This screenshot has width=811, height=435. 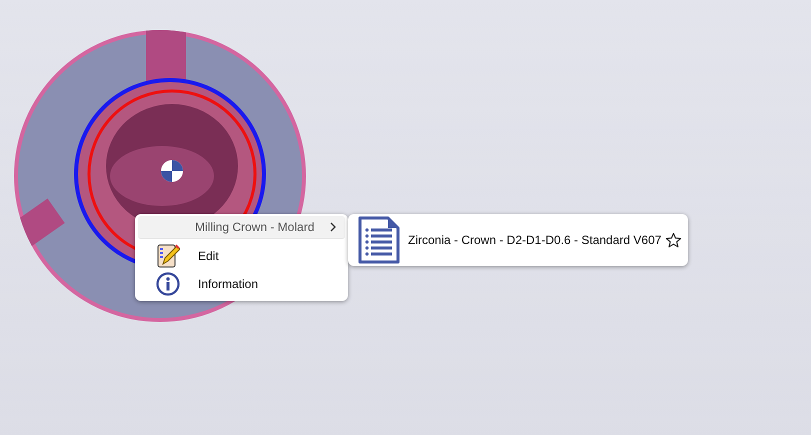 What do you see at coordinates (241, 284) in the screenshot?
I see `menu-item: Information` at bounding box center [241, 284].